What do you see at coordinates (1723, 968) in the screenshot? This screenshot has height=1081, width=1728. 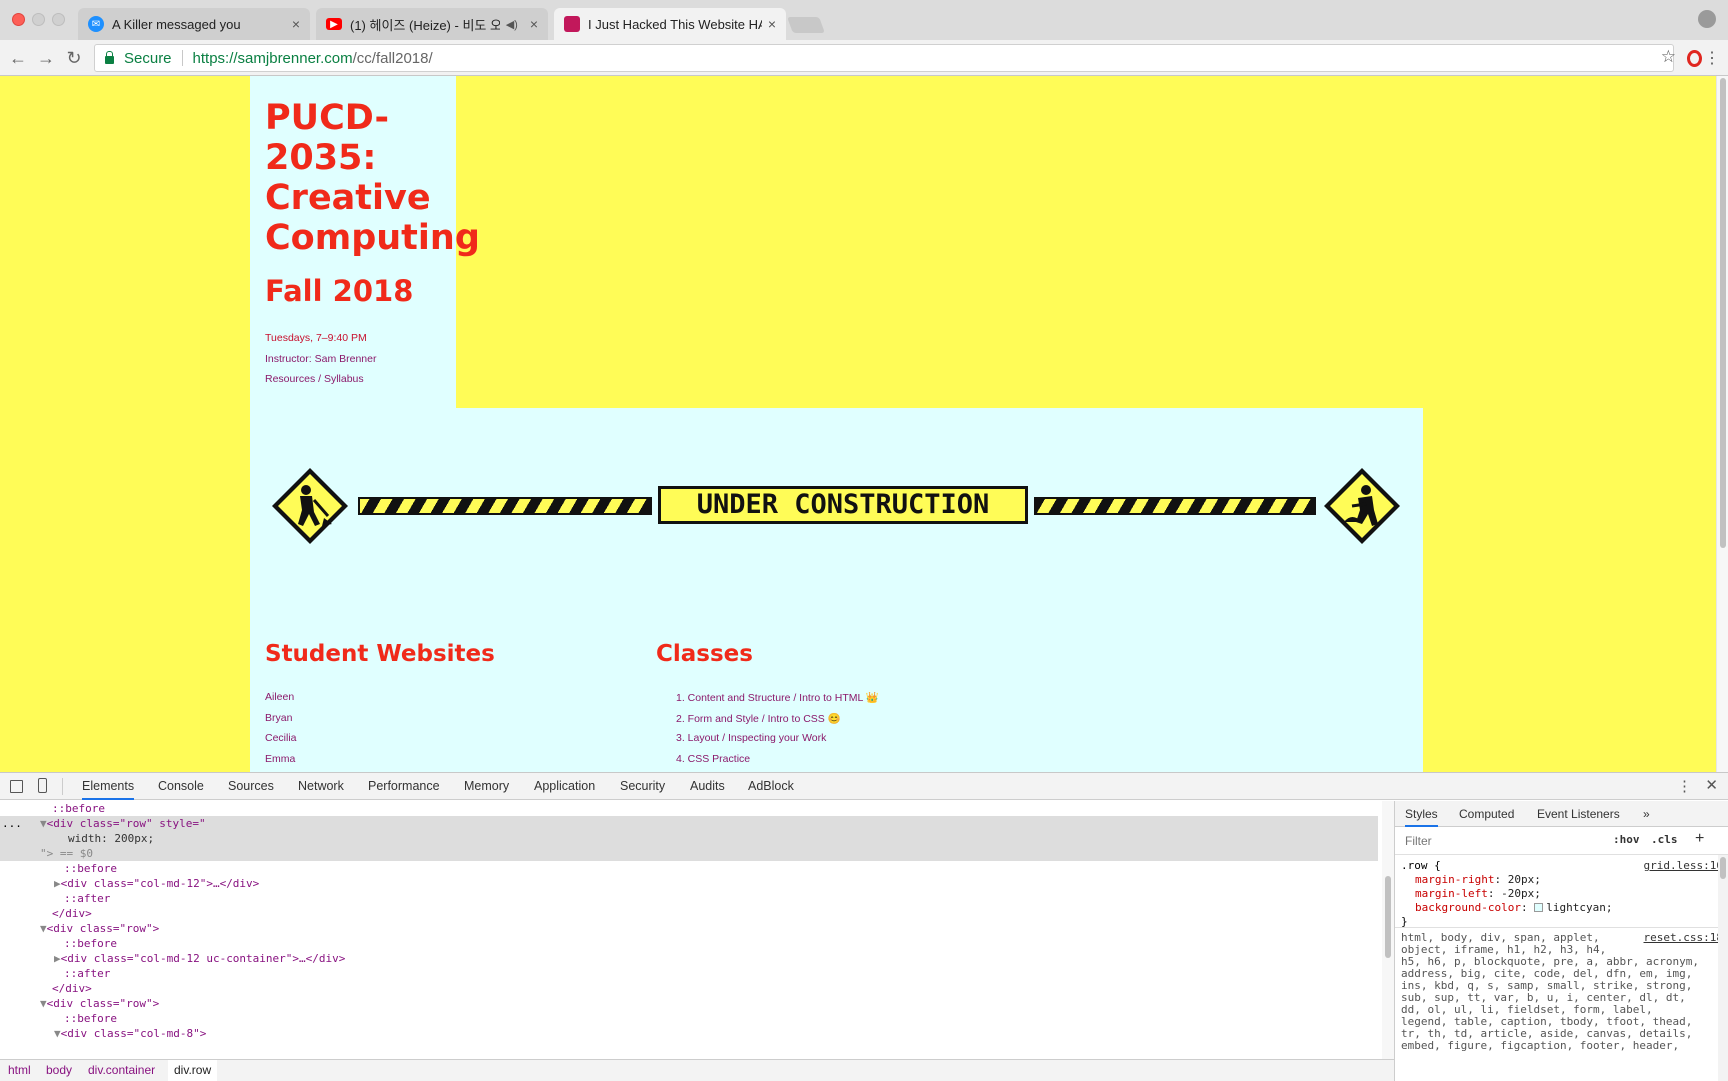 I see `styles-scrollbar` at bounding box center [1723, 968].